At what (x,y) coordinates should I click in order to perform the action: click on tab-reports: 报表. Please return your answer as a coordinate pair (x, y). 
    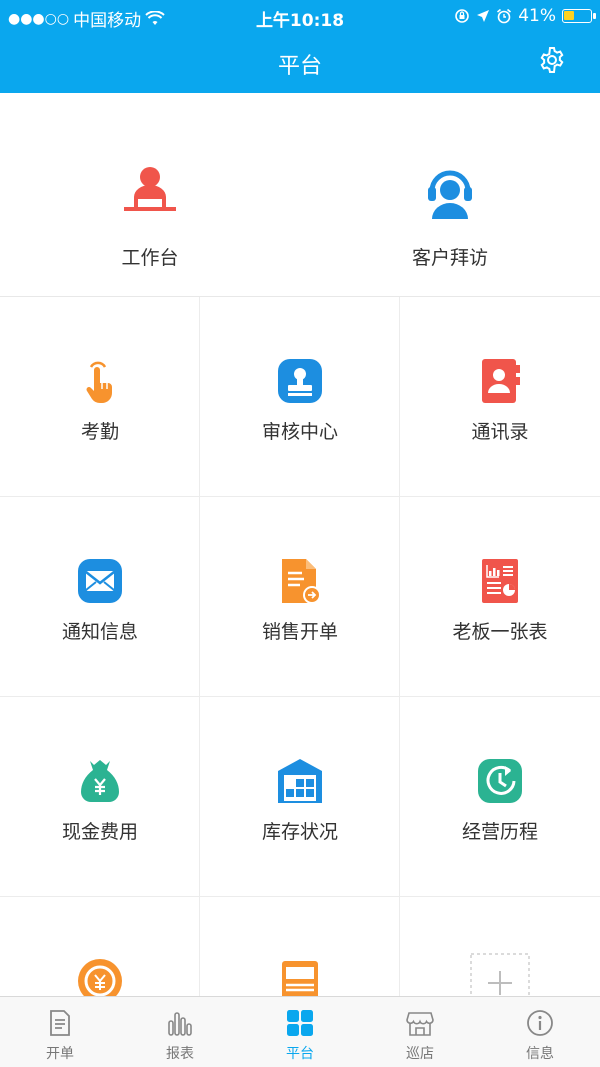
    Looking at the image, I should click on (180, 1032).